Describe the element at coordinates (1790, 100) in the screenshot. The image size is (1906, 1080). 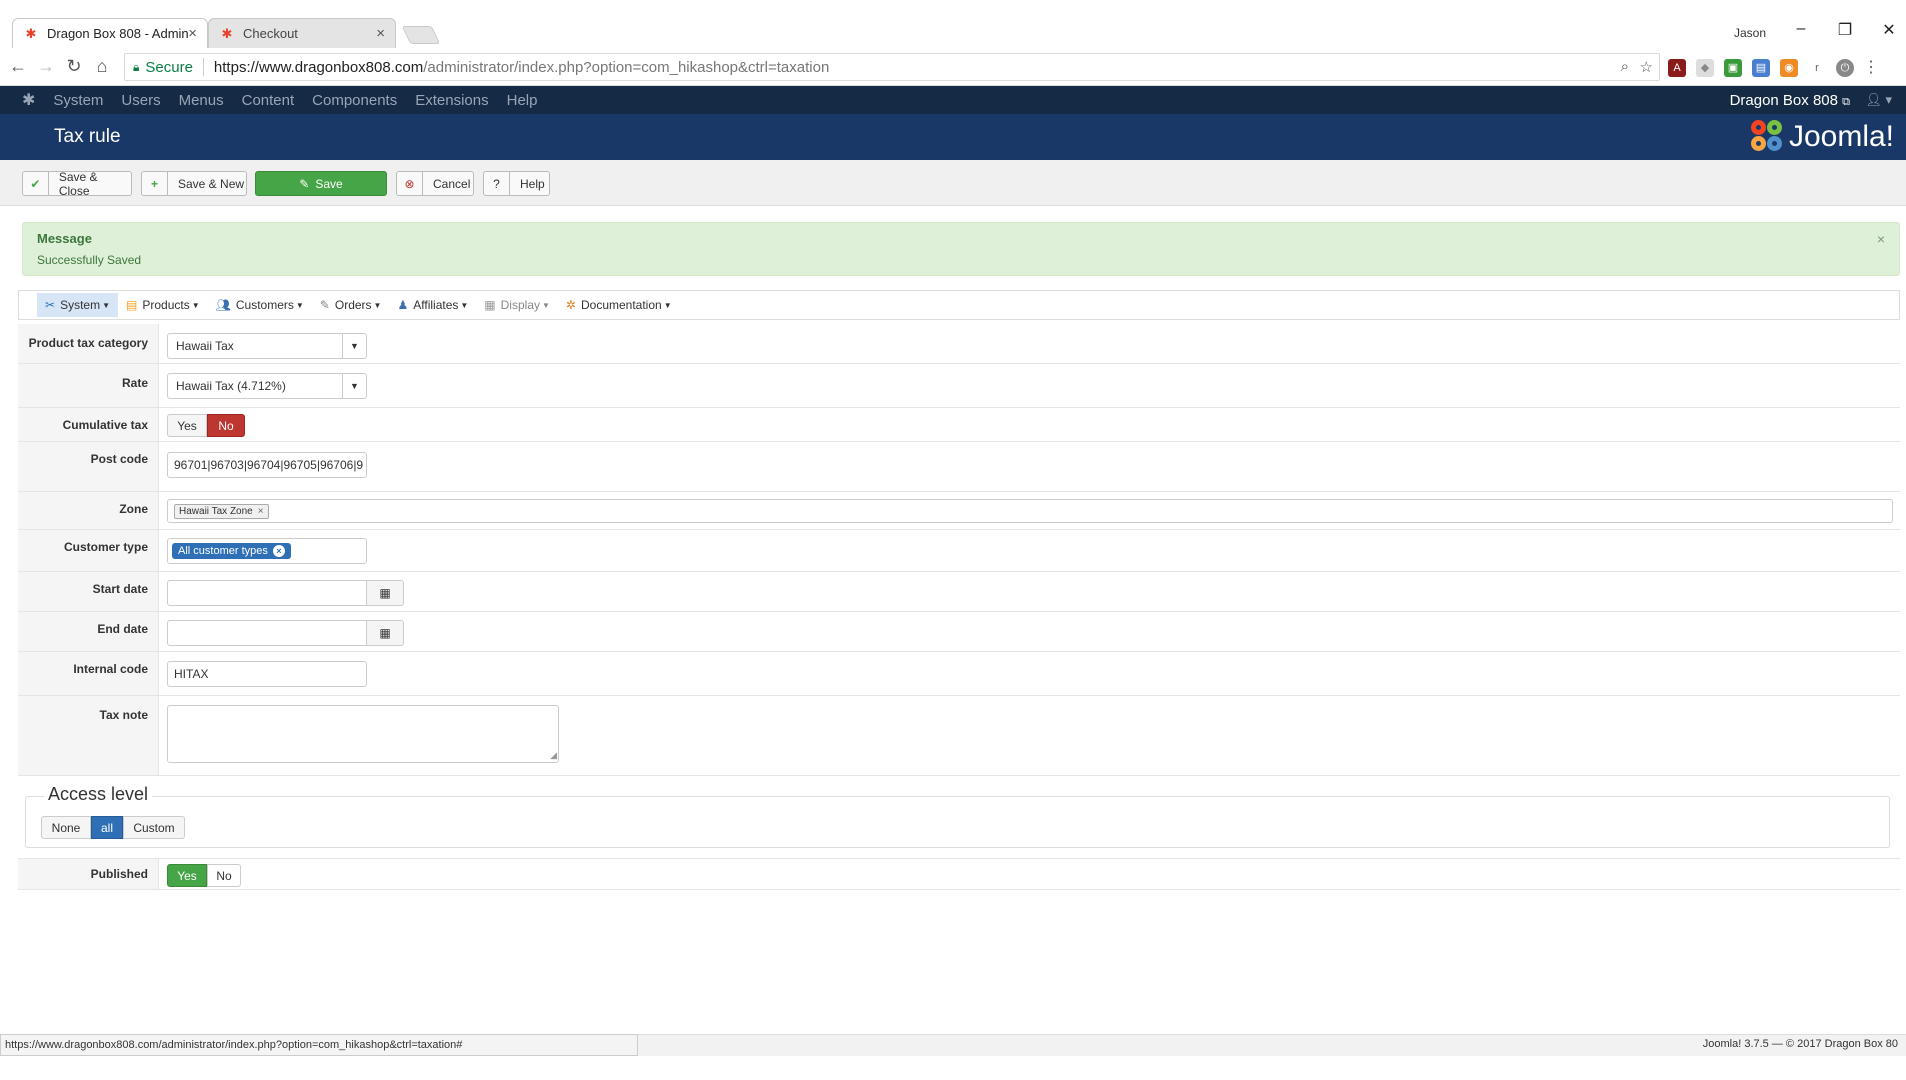
I see `site-link: Dragon Box 808 ⧉` at that location.